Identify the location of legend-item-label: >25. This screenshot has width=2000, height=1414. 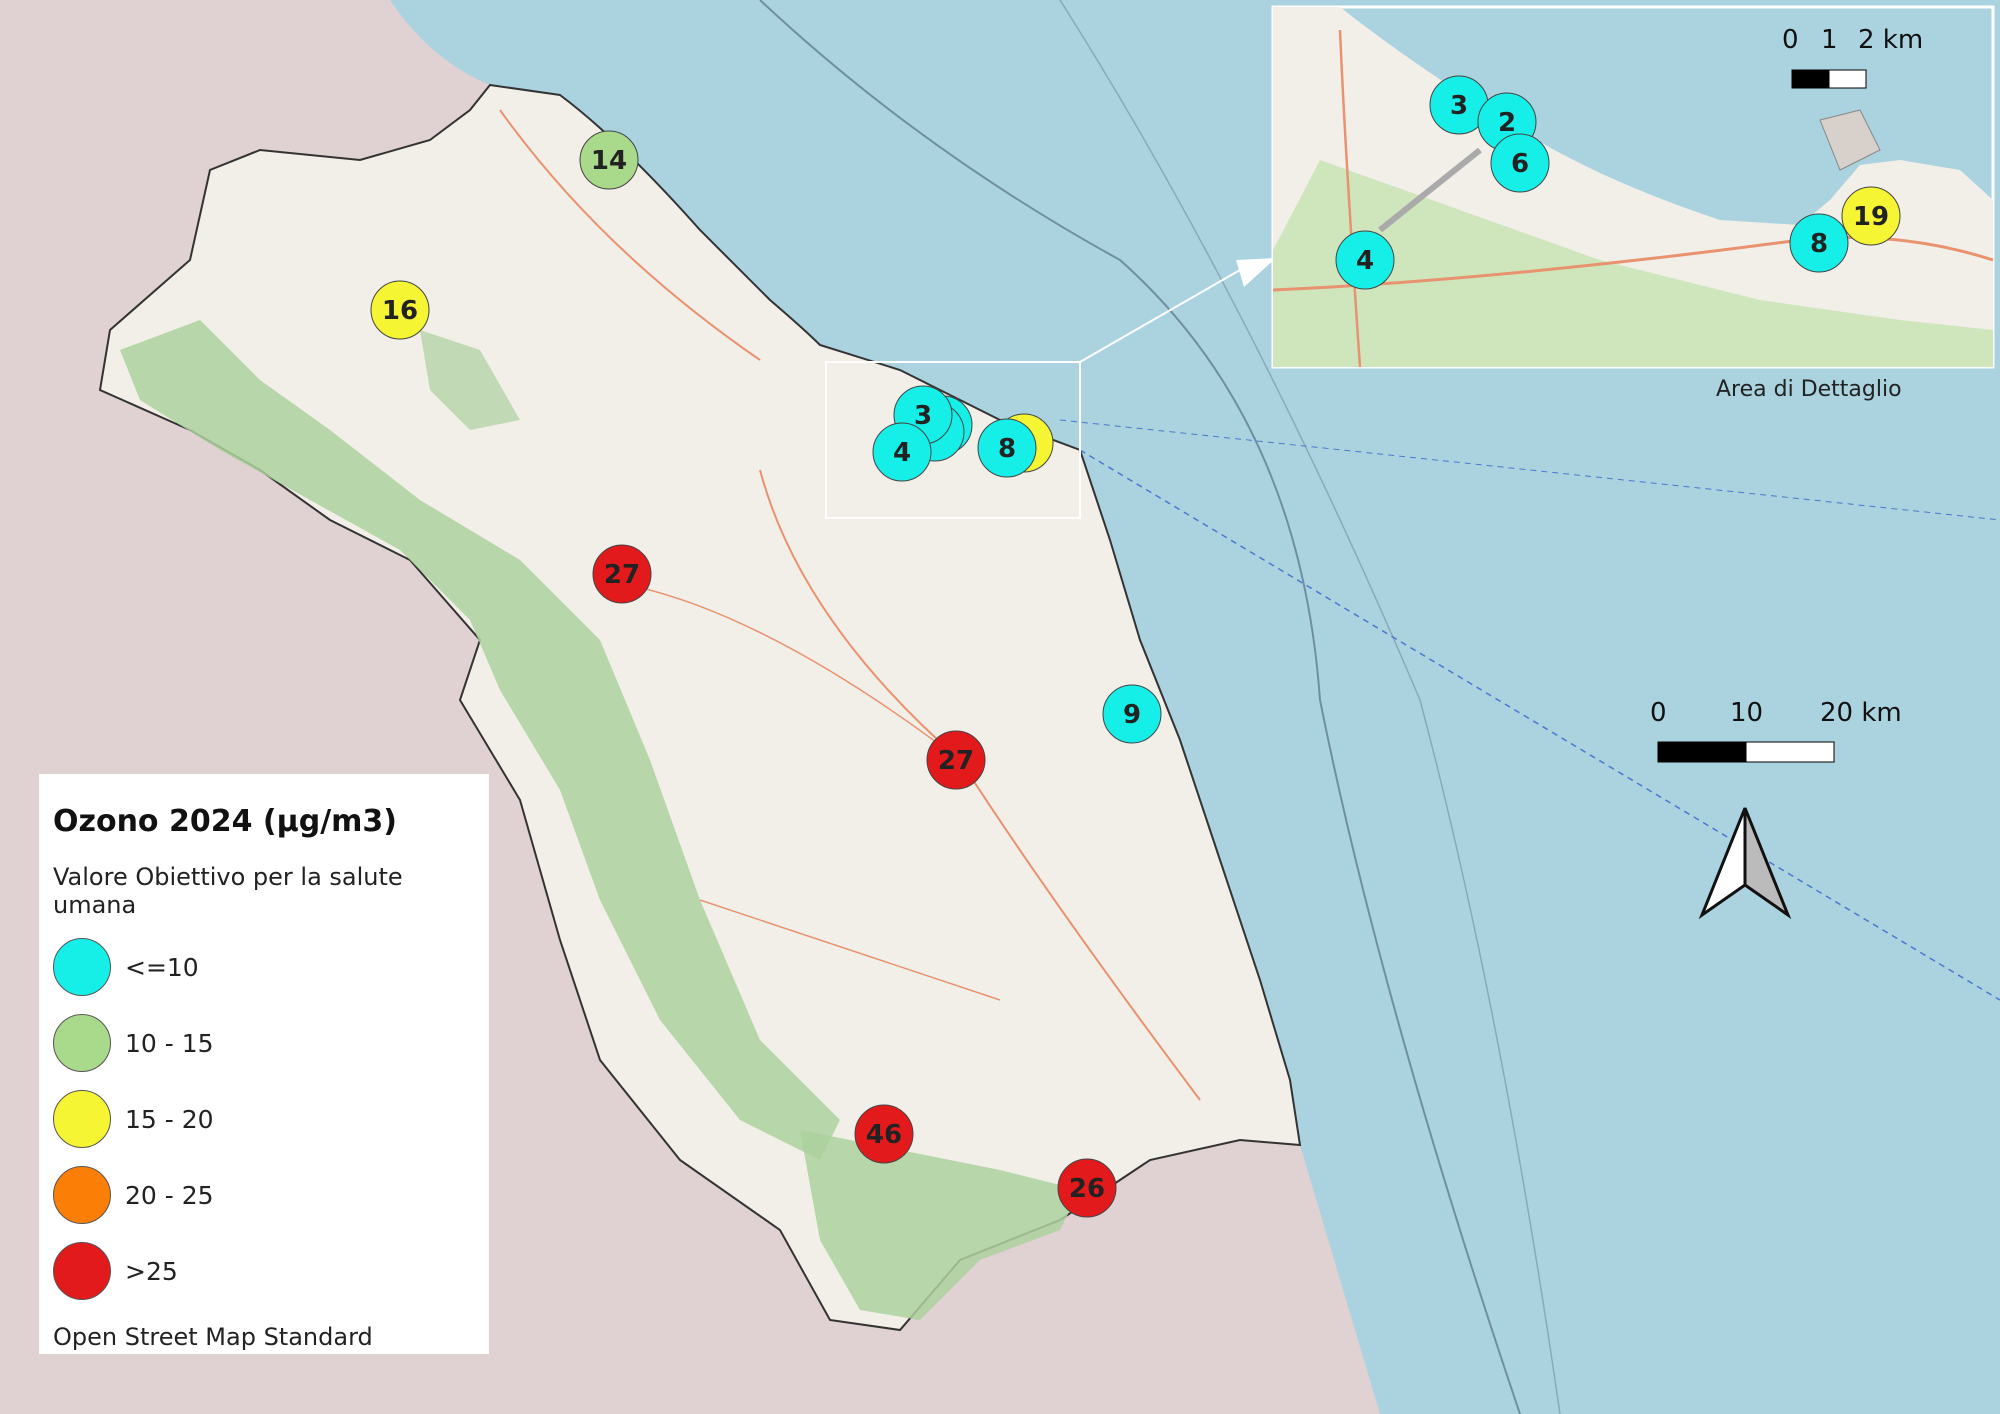
(151, 1271).